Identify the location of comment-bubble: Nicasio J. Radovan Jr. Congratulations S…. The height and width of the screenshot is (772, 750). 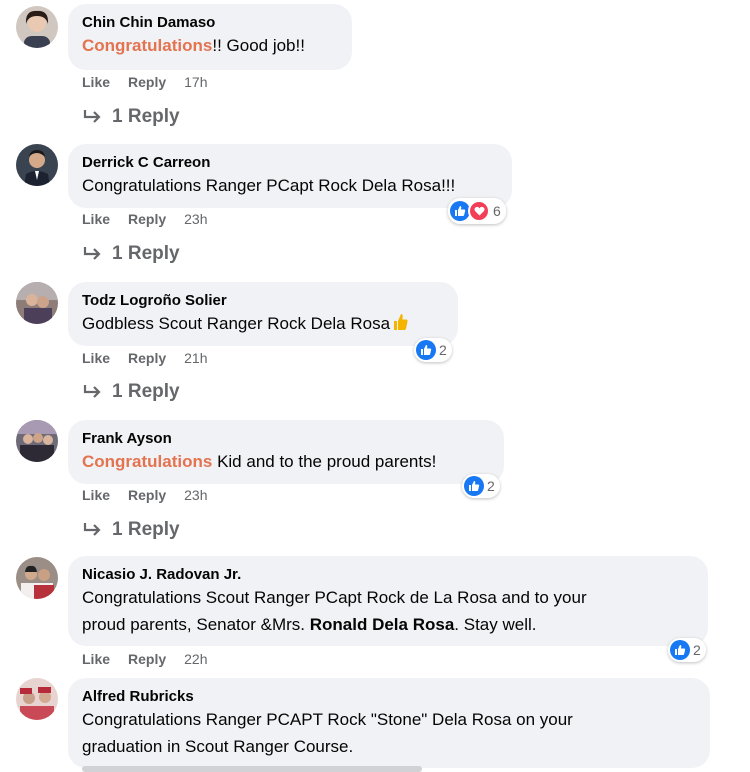
(388, 601).